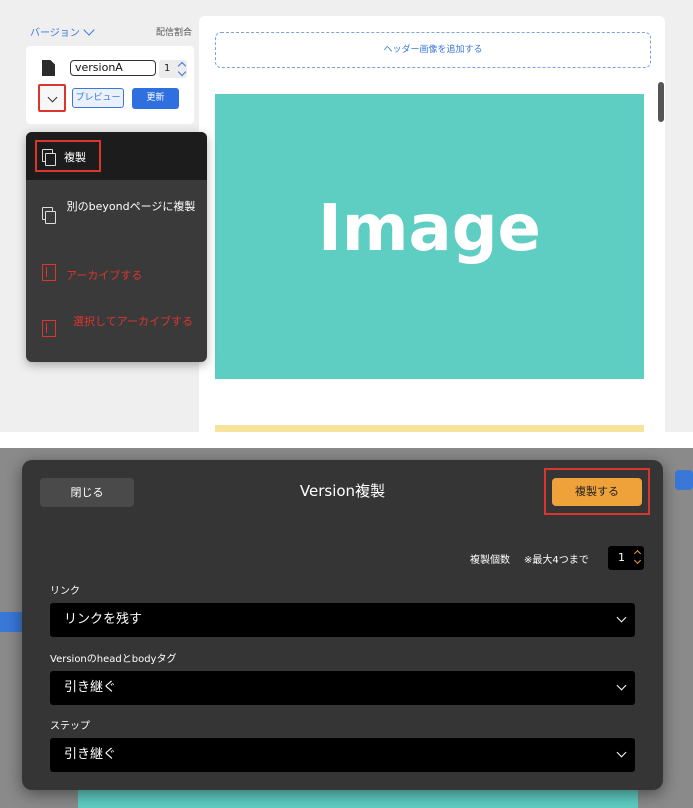 The height and width of the screenshot is (808, 693). Describe the element at coordinates (116, 216) in the screenshot. I see `menu-item-duplicate-to-other-page: 別のbeyondページに複製` at that location.